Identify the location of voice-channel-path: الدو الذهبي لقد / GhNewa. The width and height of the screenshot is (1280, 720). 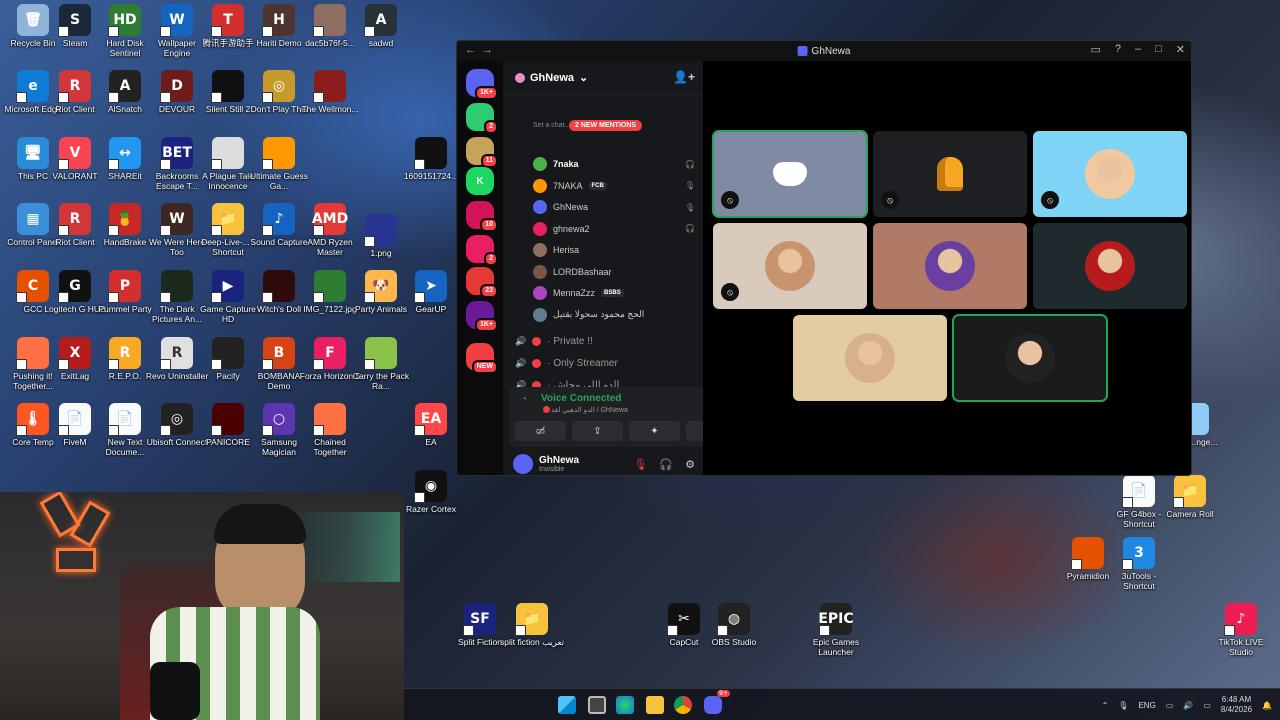
(589, 410).